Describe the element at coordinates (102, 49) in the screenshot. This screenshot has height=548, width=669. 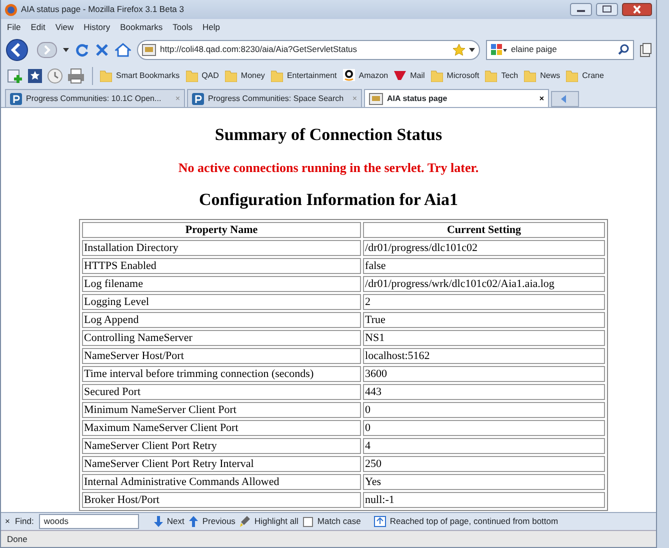
I see `stop-icon` at that location.